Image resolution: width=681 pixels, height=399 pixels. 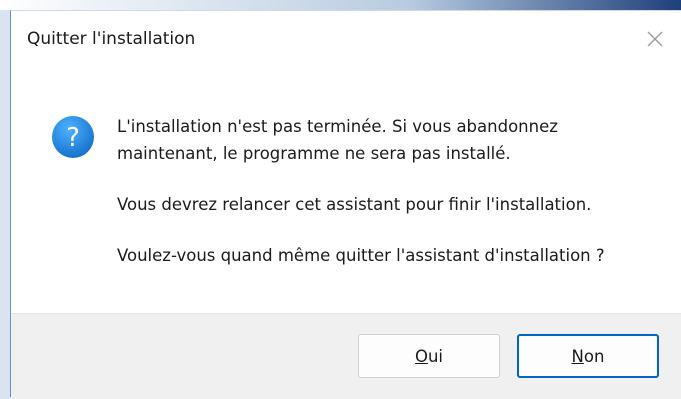 I want to click on no-button: Non, so click(x=588, y=356).